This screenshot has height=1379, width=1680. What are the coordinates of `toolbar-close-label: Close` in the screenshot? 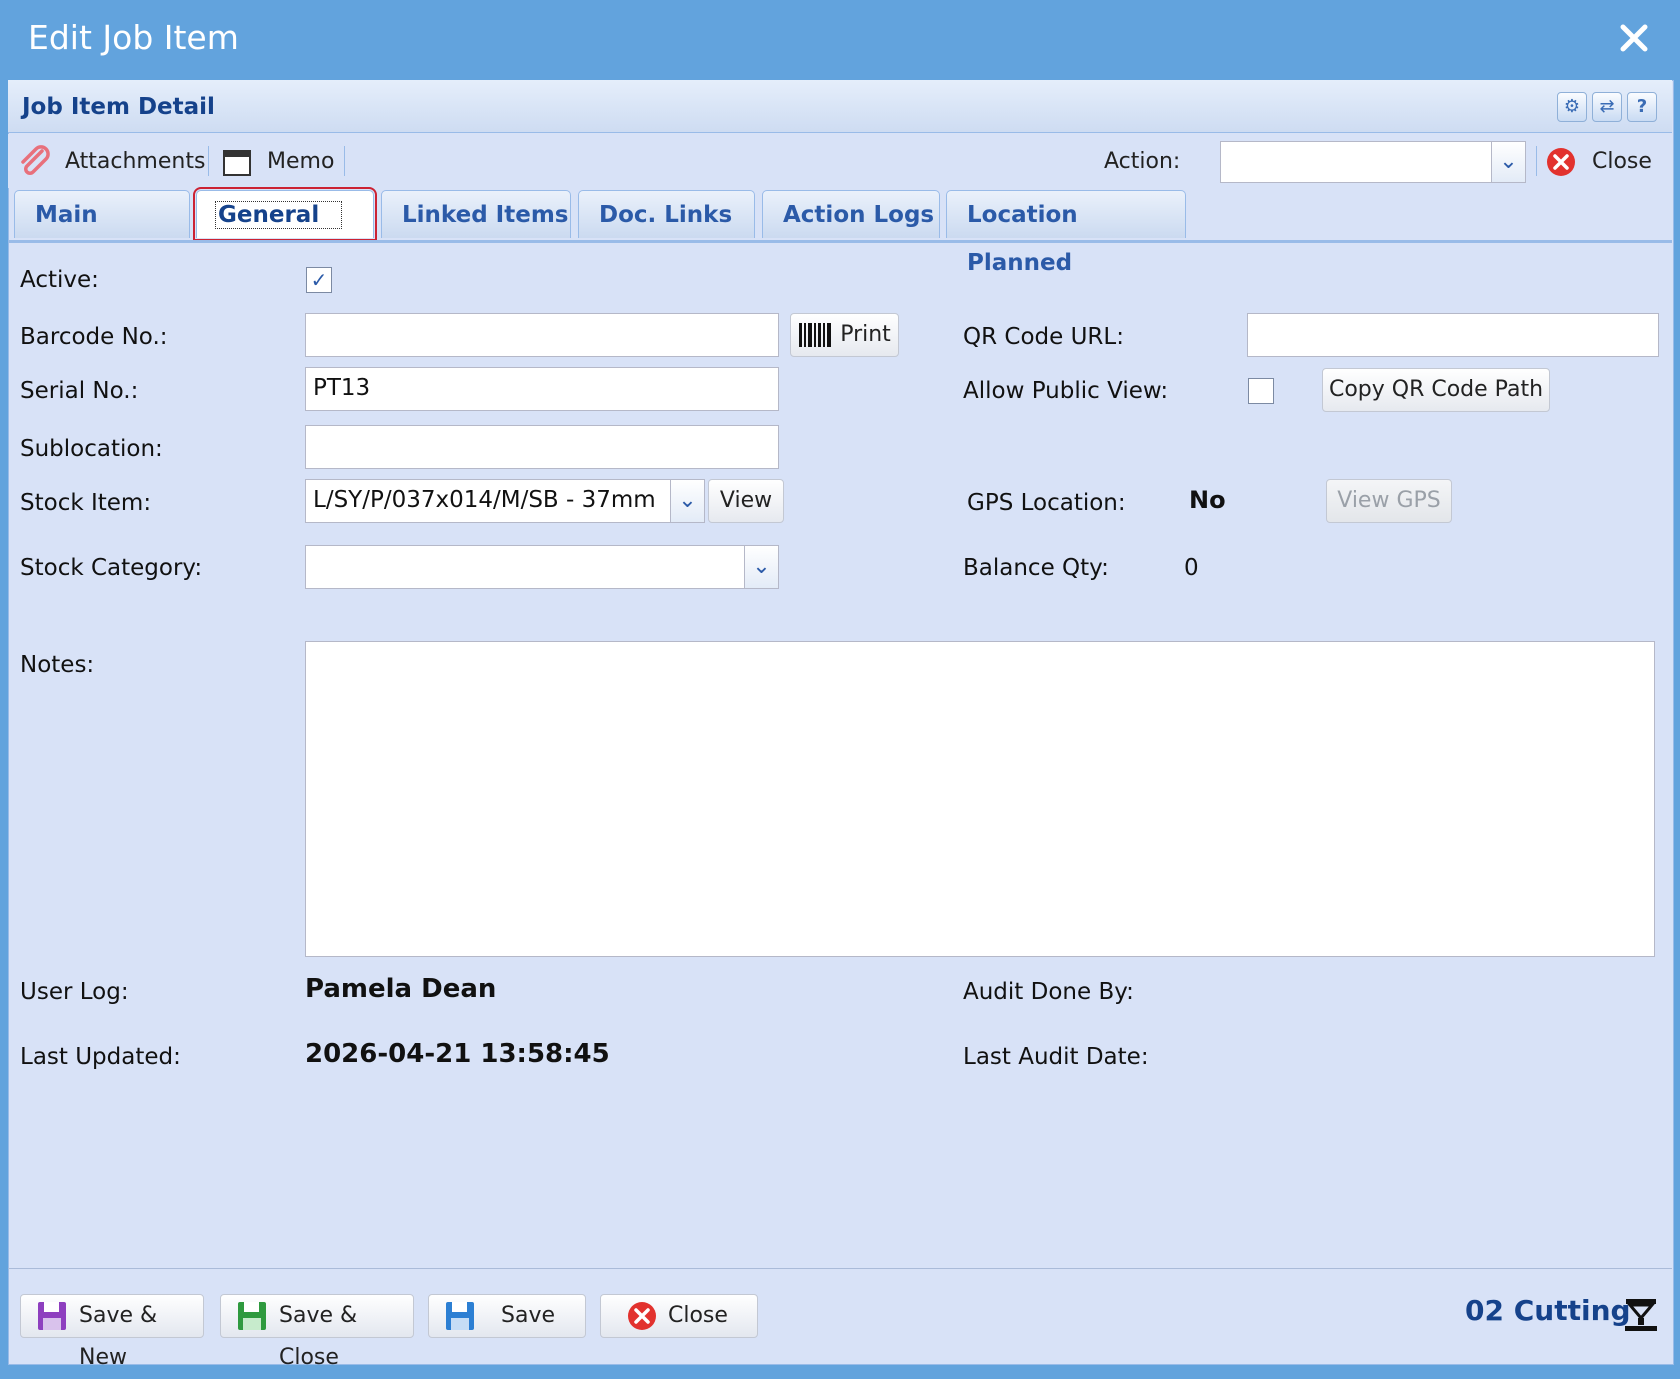 It's located at (1622, 161).